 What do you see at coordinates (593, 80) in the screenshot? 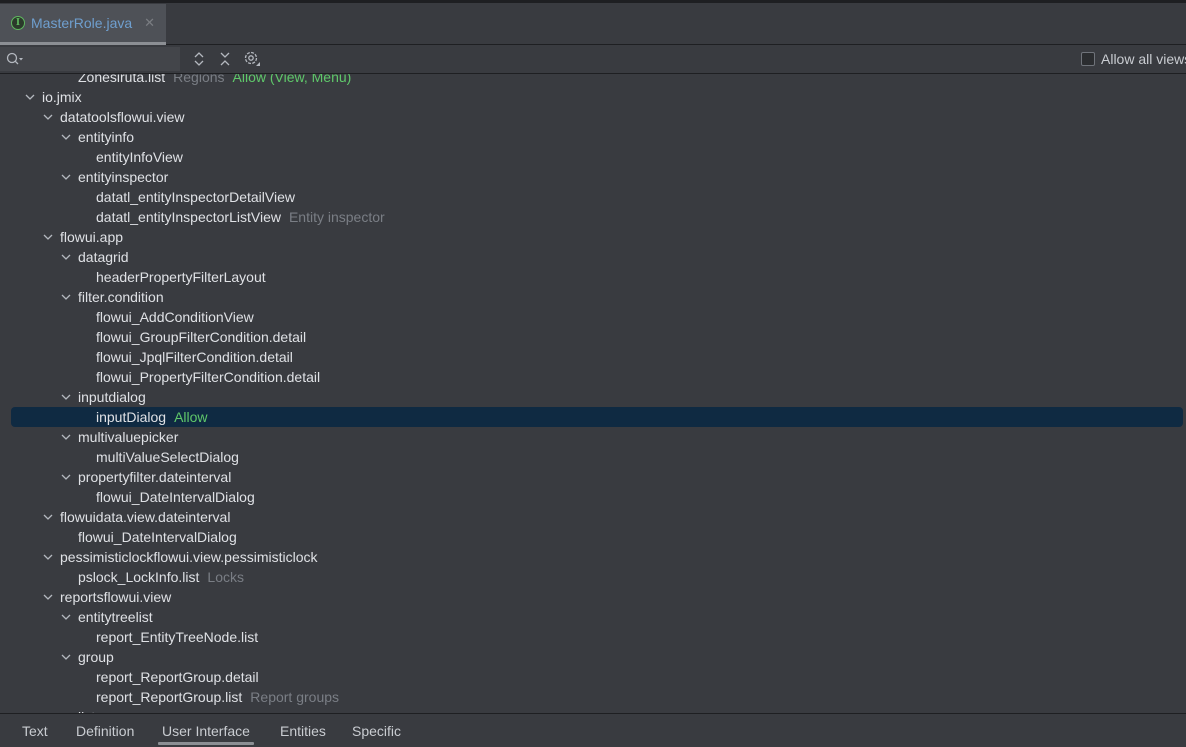
I see `tree-node-view: Zonesiruta.list Regions Allow (View, Menu)` at bounding box center [593, 80].